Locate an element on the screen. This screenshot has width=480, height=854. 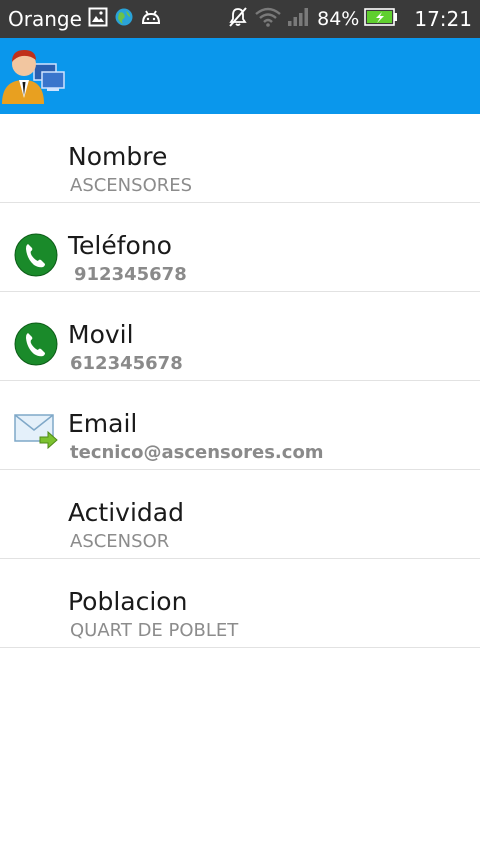
field-label: Email is located at coordinates (103, 423).